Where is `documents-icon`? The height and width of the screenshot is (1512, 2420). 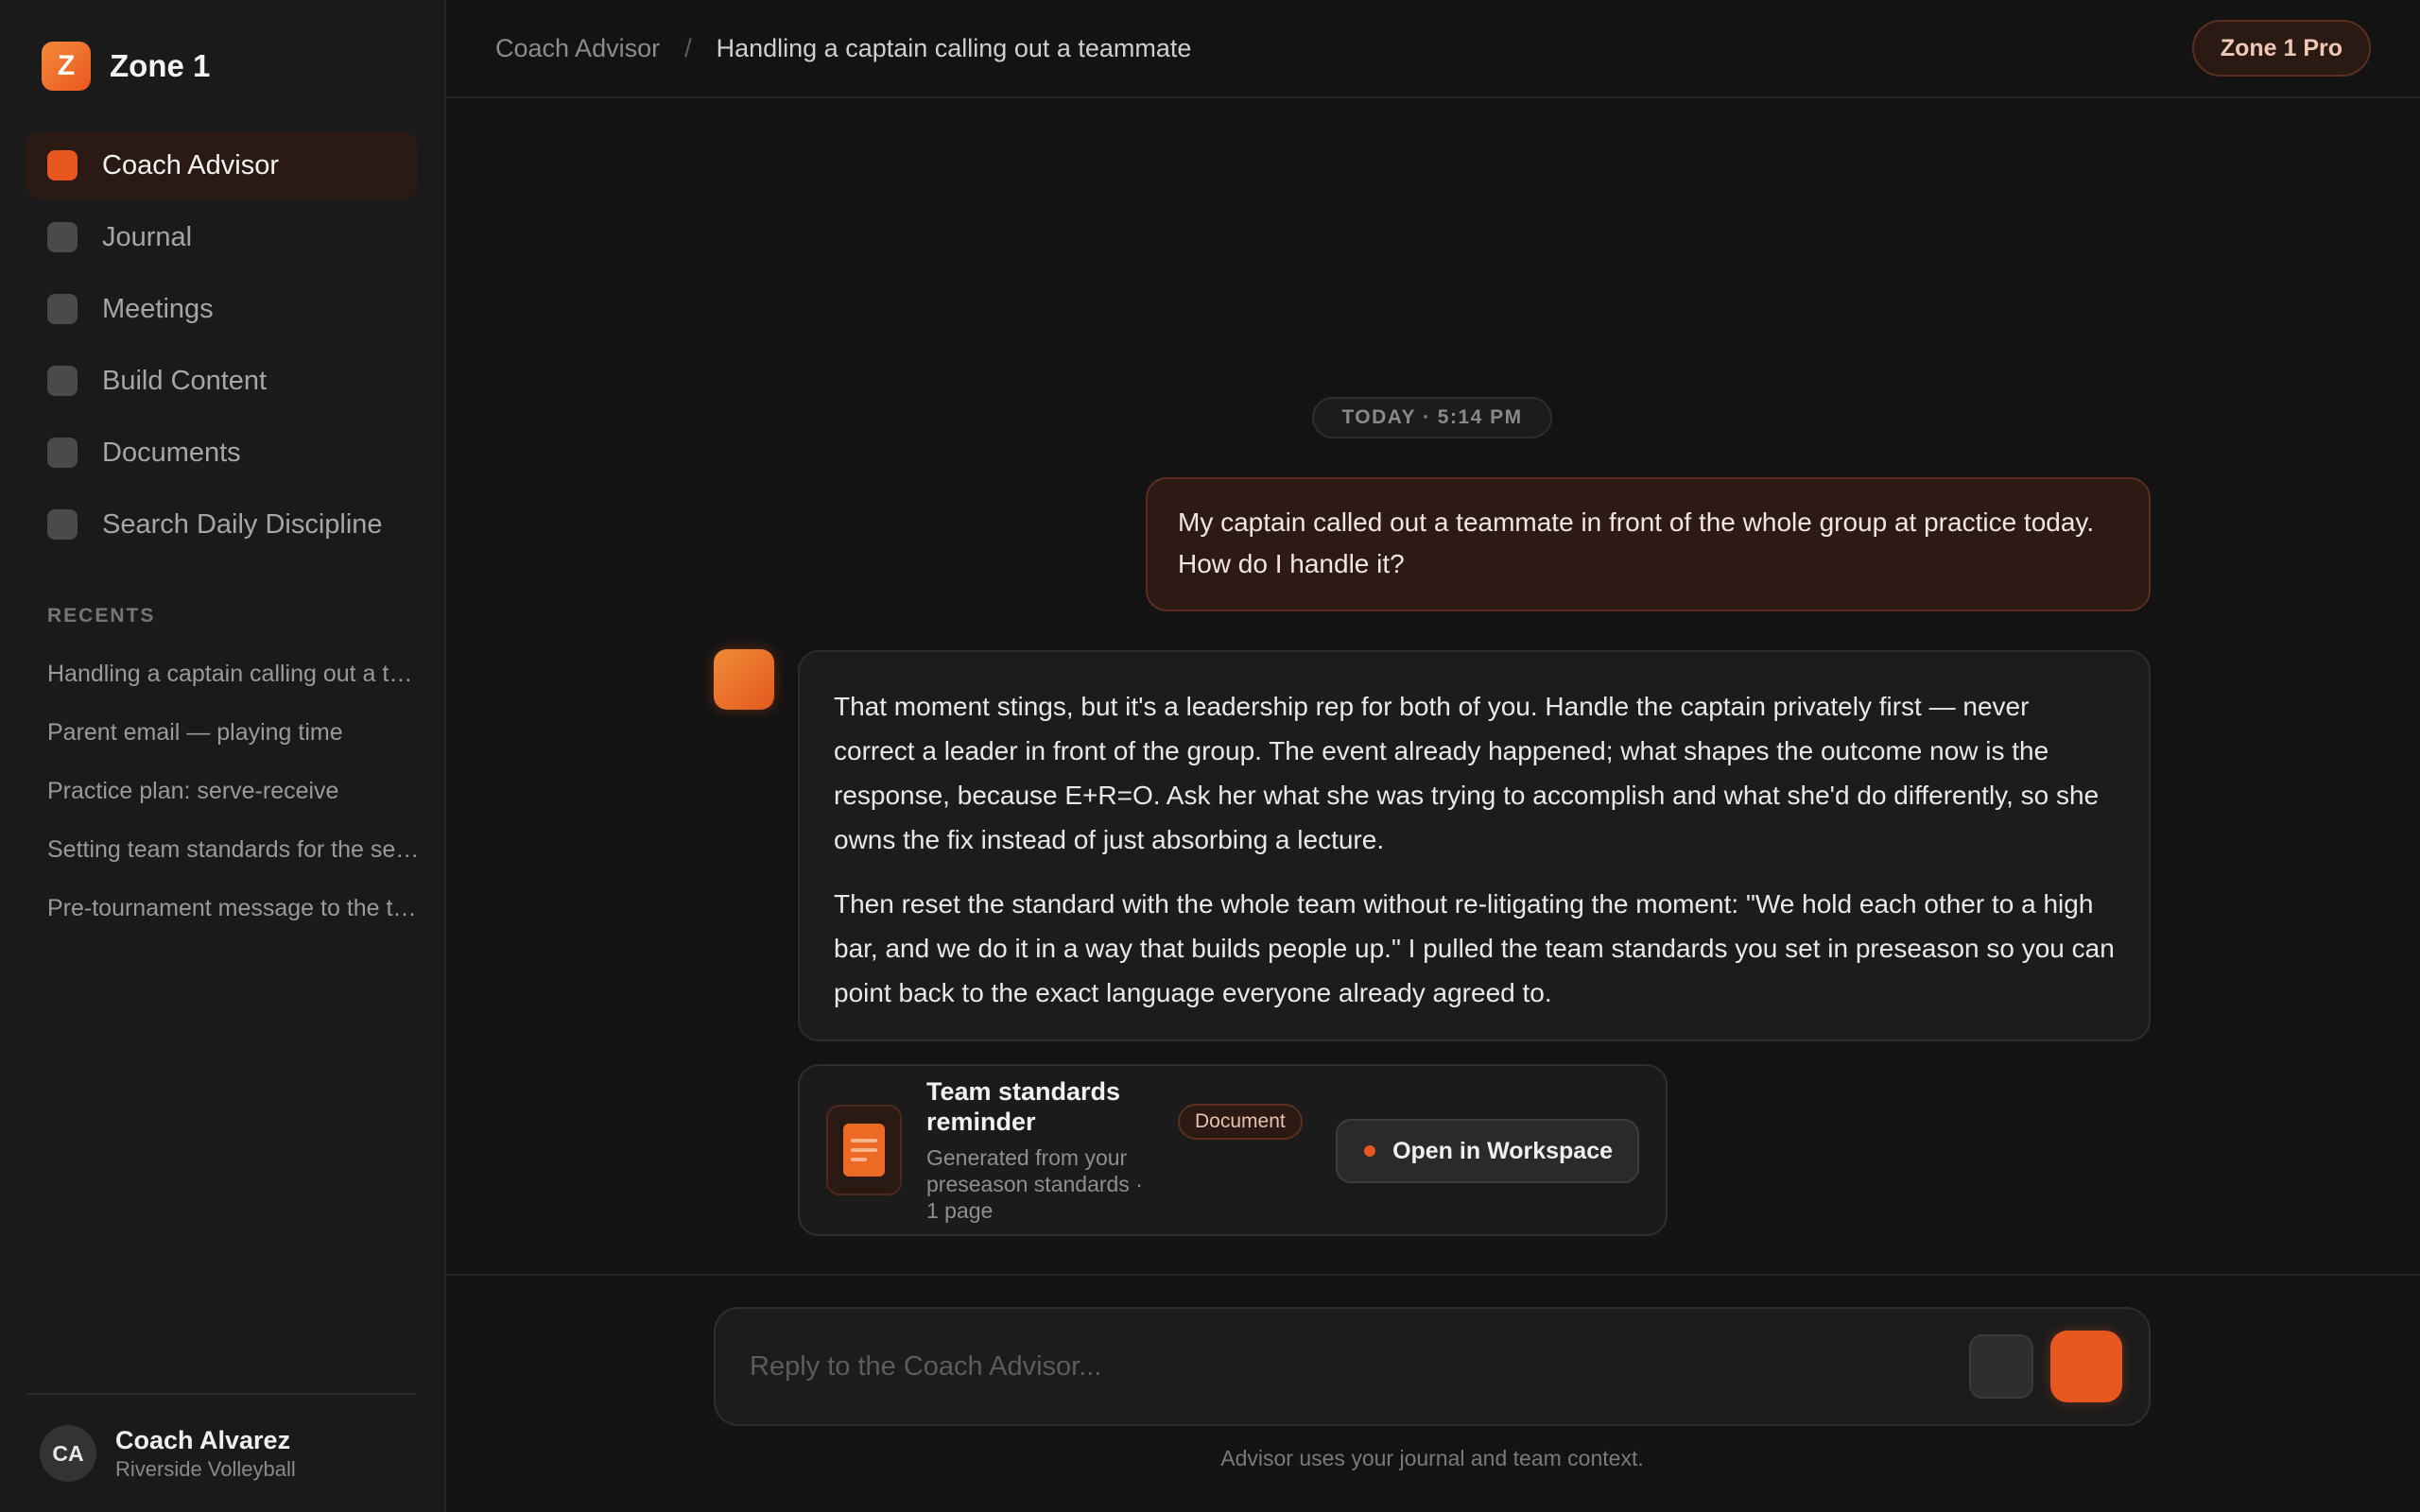 documents-icon is located at coordinates (63, 453).